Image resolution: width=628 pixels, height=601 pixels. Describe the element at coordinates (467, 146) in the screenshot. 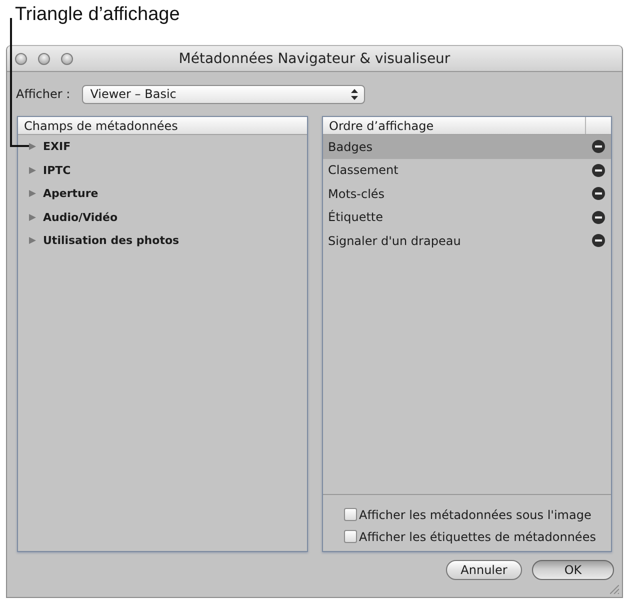

I see `list-item: Badges` at that location.